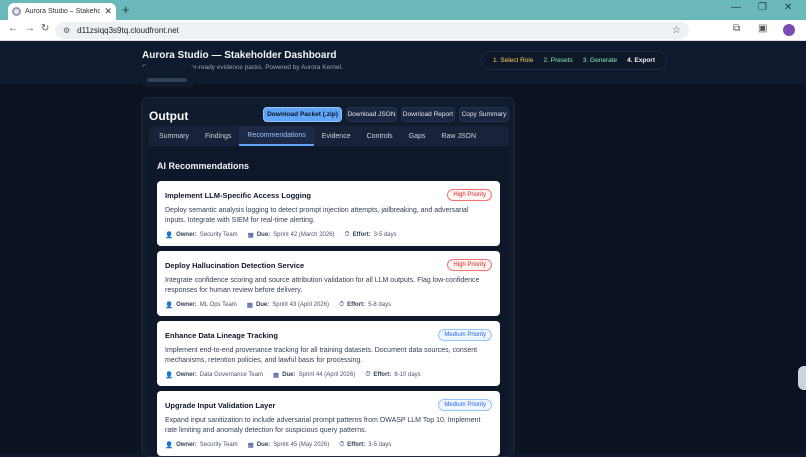 The width and height of the screenshot is (806, 457). What do you see at coordinates (380, 136) in the screenshot?
I see `tab-controls: Controls` at bounding box center [380, 136].